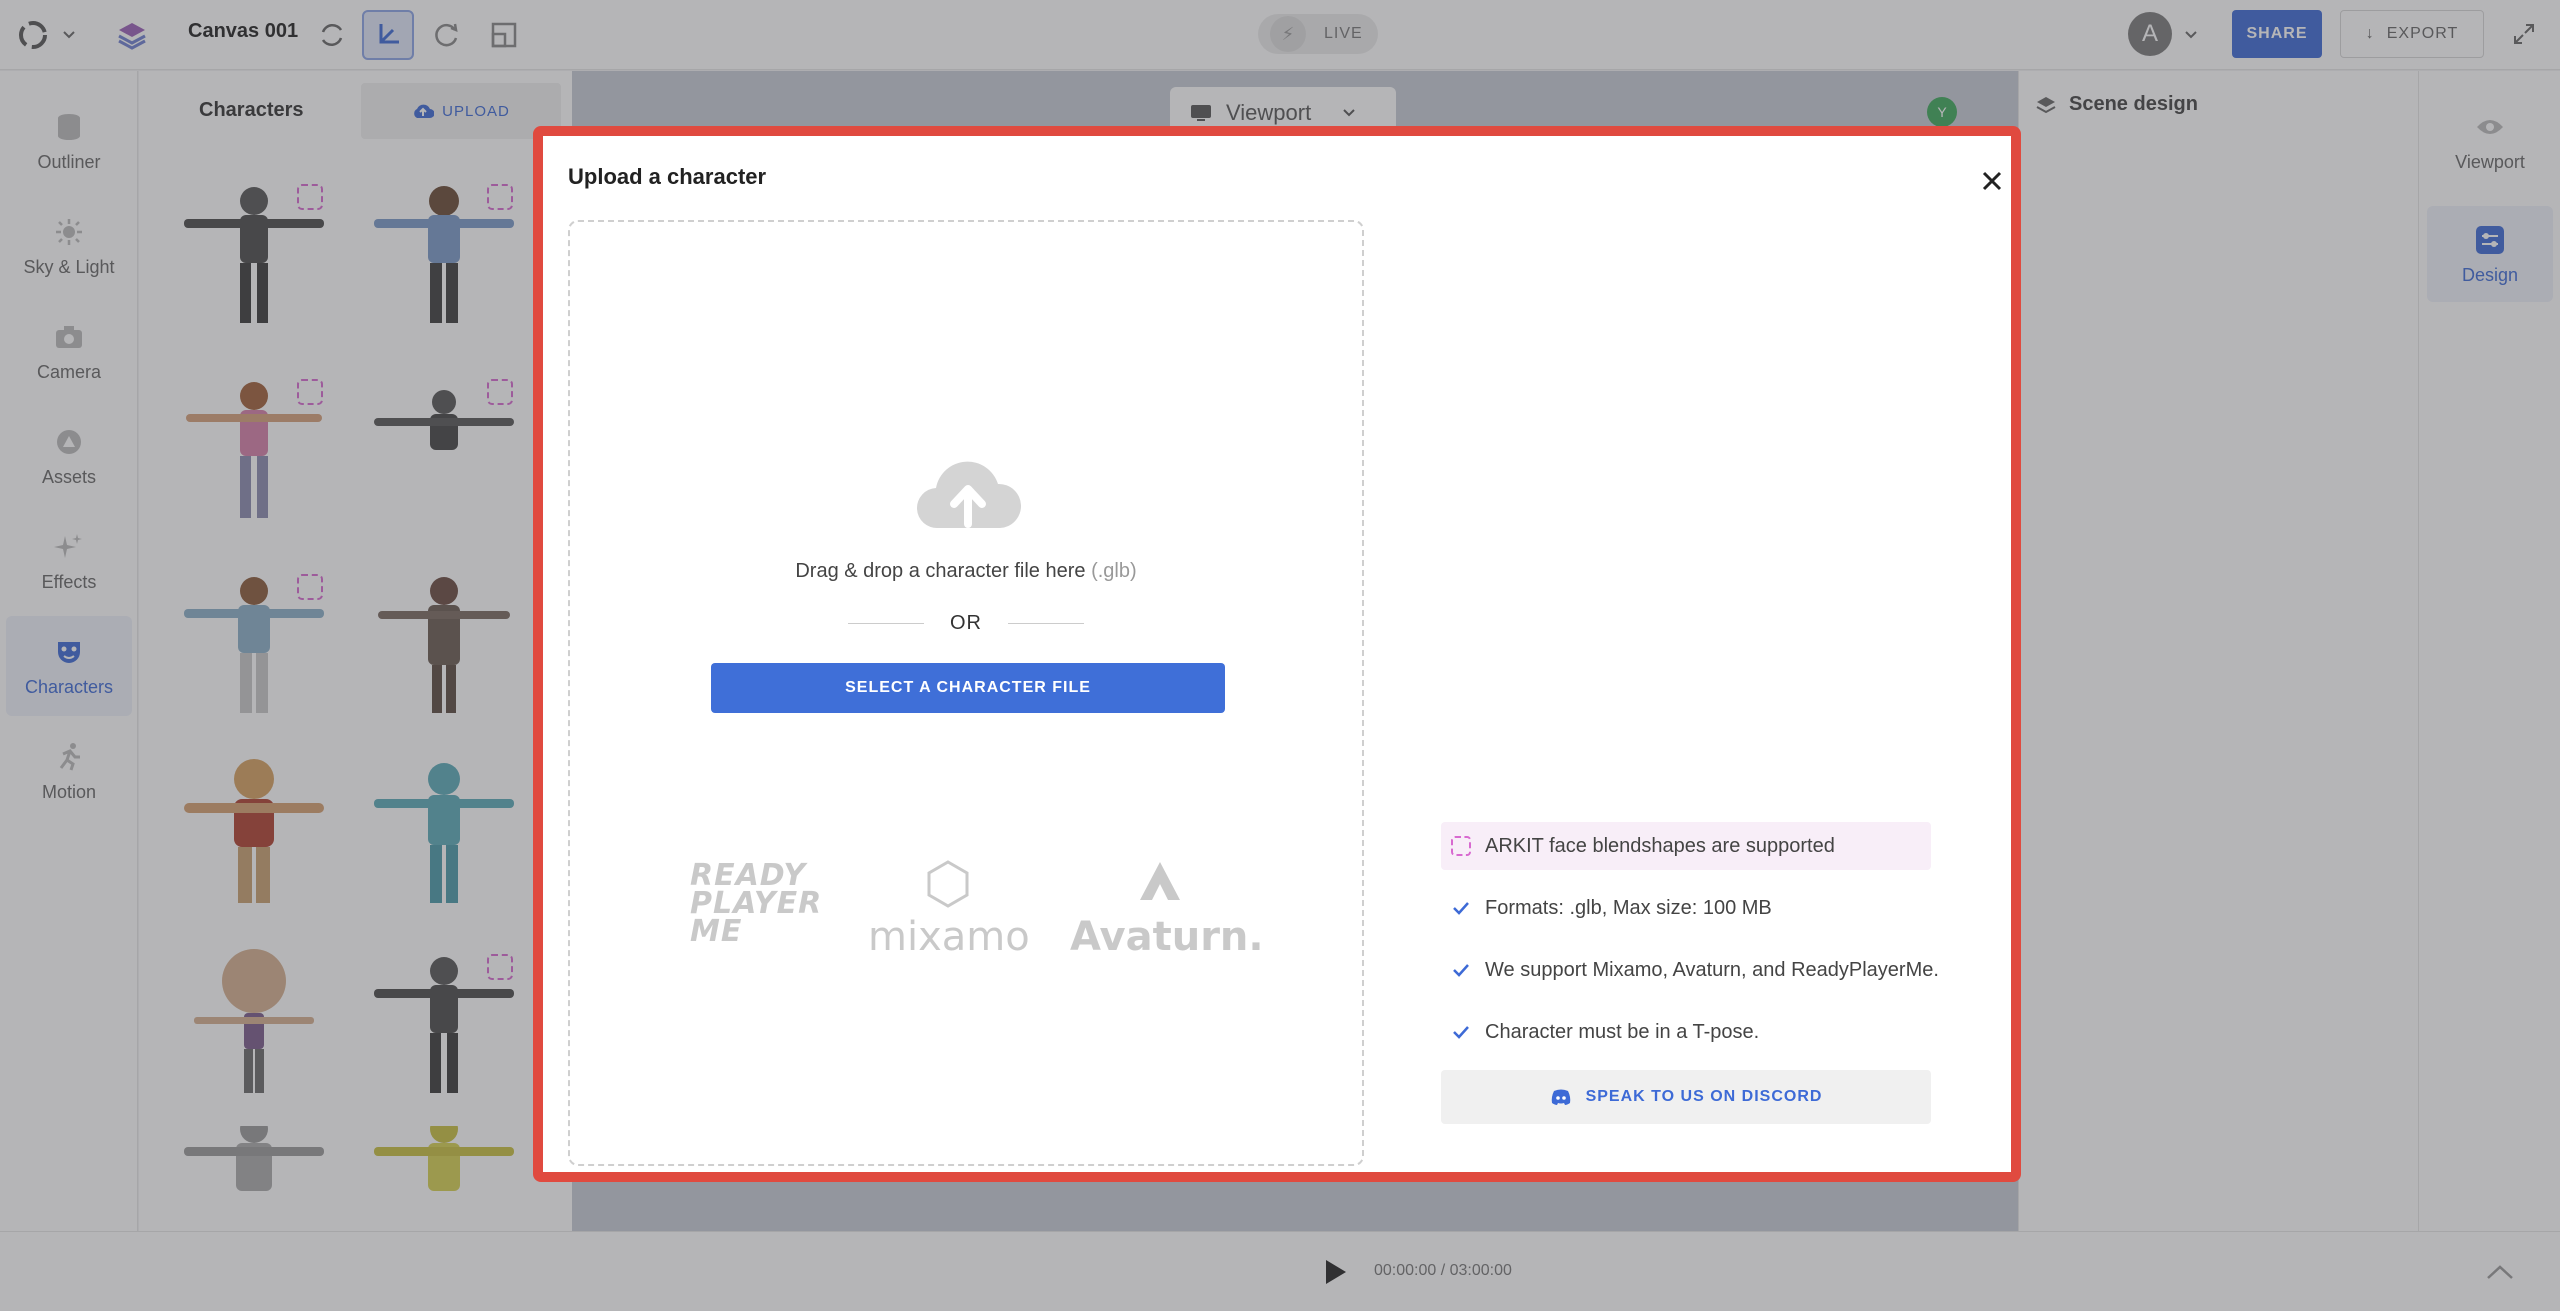 Image resolution: width=2560 pixels, height=1311 pixels. What do you see at coordinates (969, 495) in the screenshot?
I see `cloud-upload-icon` at bounding box center [969, 495].